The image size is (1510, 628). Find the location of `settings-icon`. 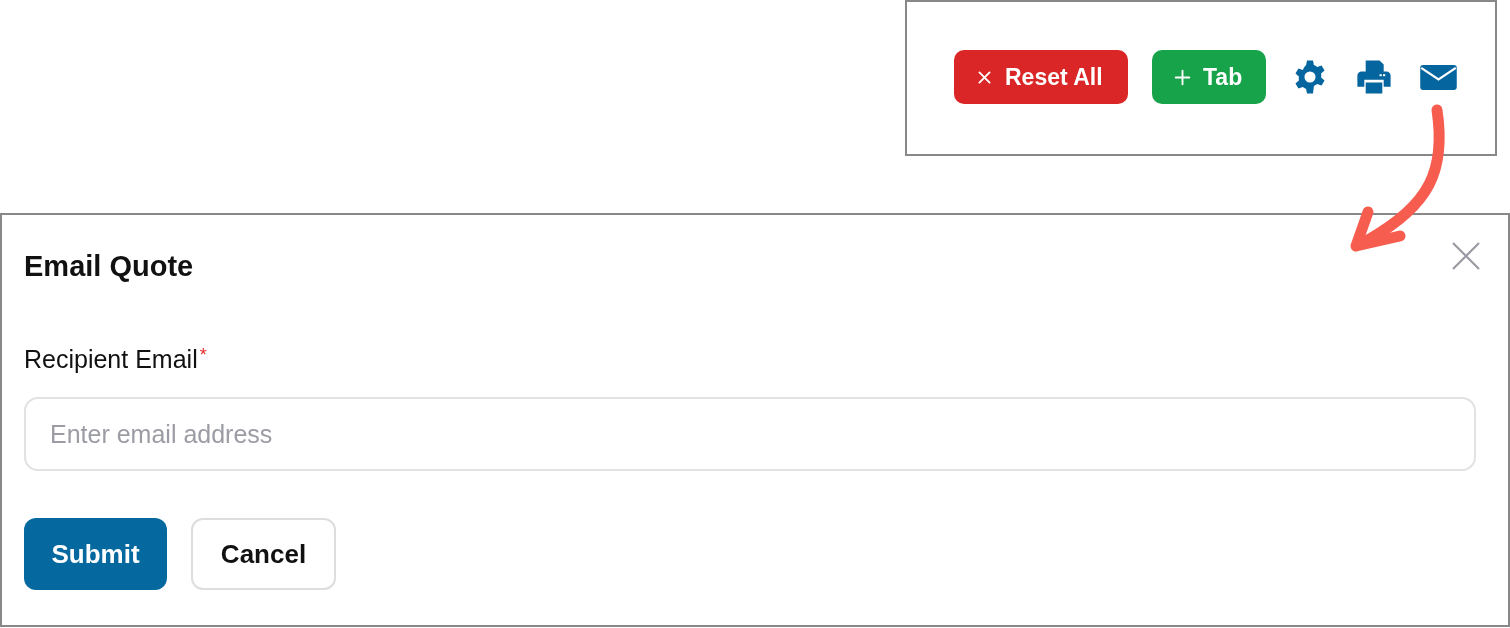

settings-icon is located at coordinates (1310, 77).